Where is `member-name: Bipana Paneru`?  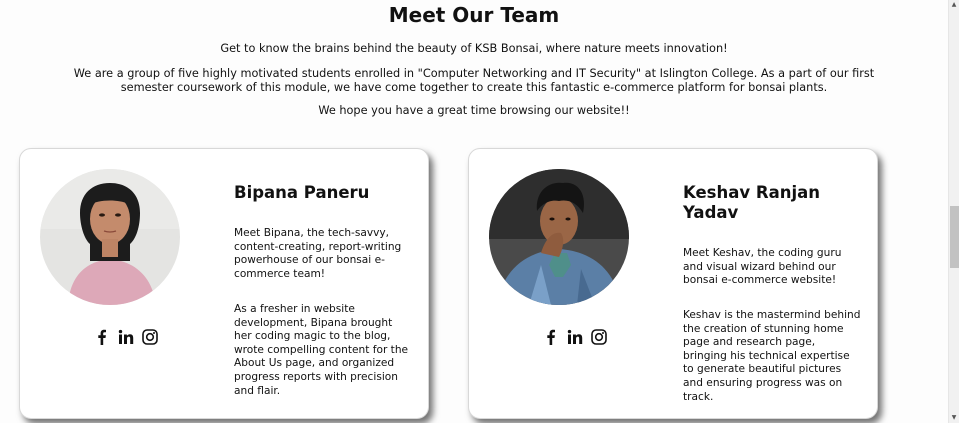
member-name: Bipana Paneru is located at coordinates (302, 192).